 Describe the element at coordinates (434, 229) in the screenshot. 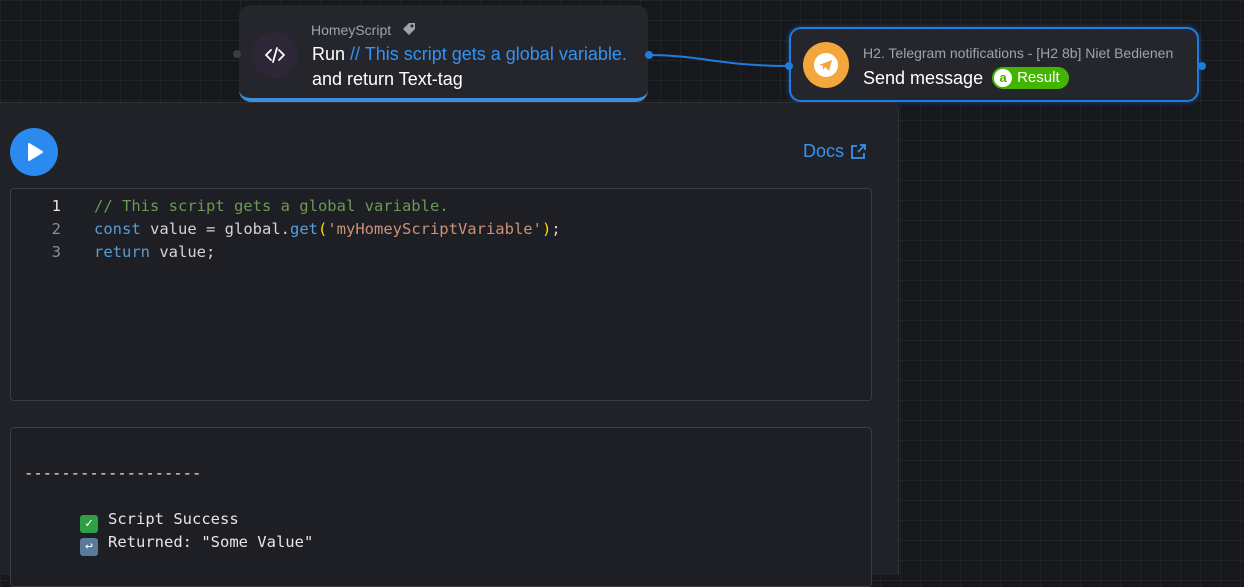

I see `code-token: 'myHomeyScriptVariable'` at that location.